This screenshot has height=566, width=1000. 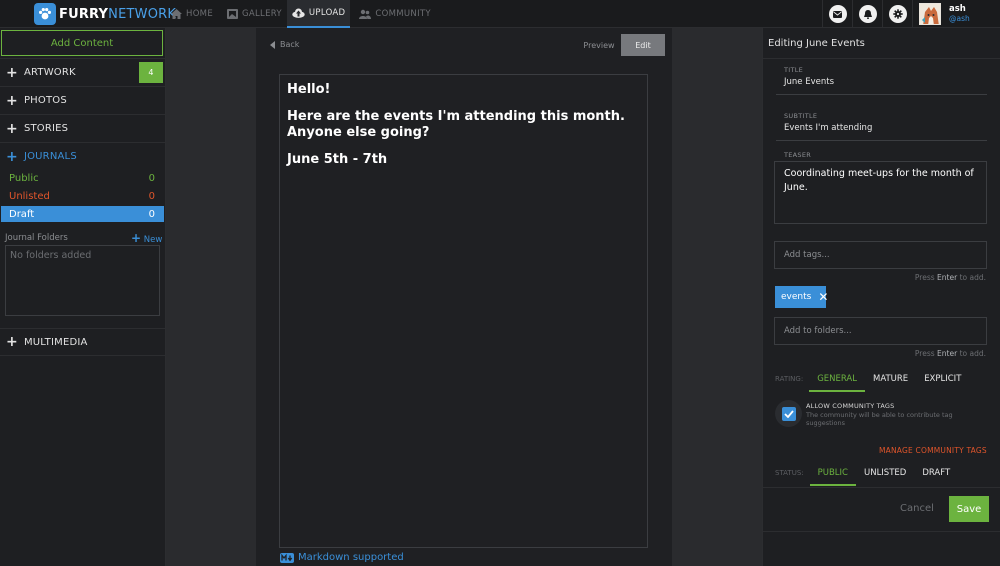 I want to click on editor-paragraph: Hello!, so click(x=309, y=89).